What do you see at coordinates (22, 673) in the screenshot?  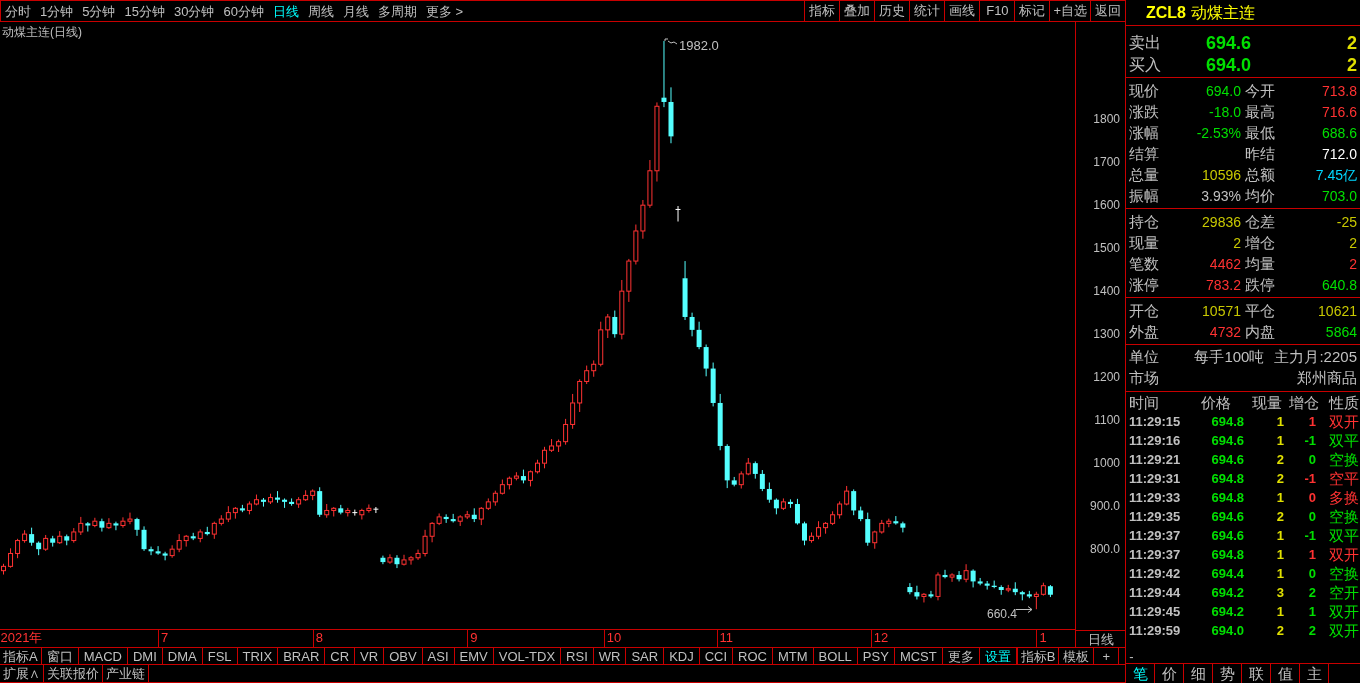 I see `bottom-tab: 扩展∧` at bounding box center [22, 673].